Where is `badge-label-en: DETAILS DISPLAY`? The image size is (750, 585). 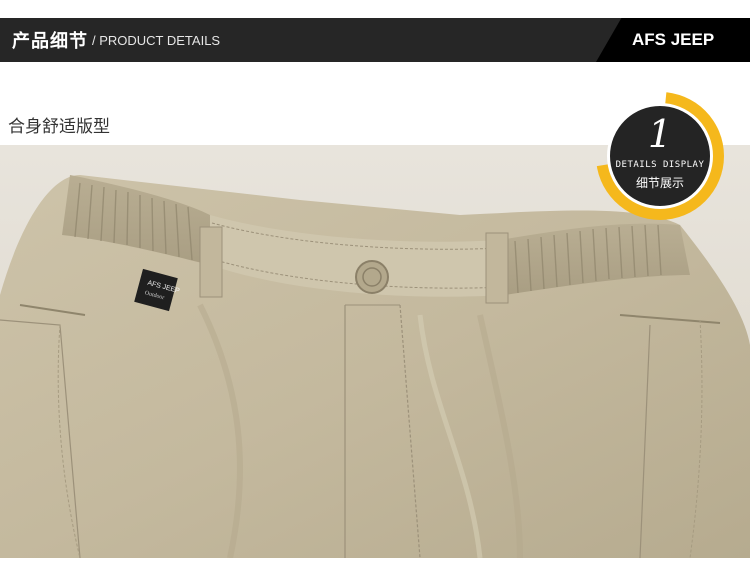 badge-label-en: DETAILS DISPLAY is located at coordinates (660, 165).